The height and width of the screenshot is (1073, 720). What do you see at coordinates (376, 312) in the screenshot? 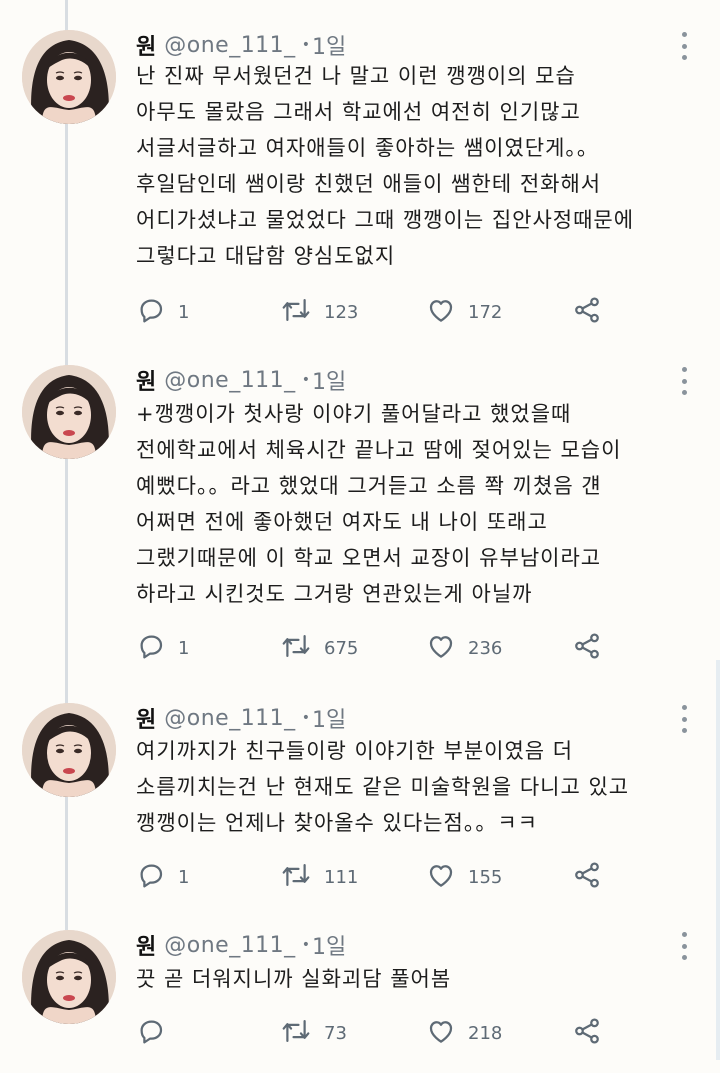
I see `tweet-actions: 1 123 172` at bounding box center [376, 312].